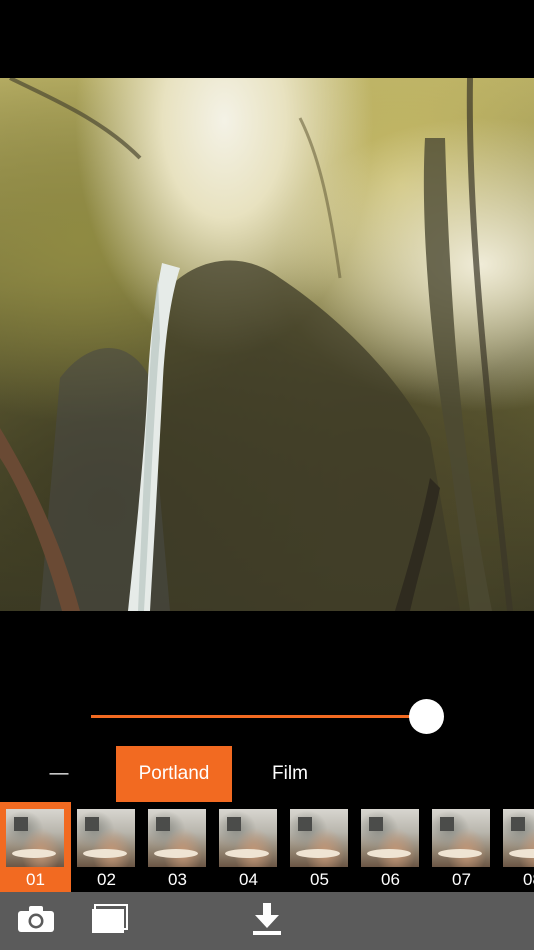 This screenshot has width=534, height=950. Describe the element at coordinates (35, 879) in the screenshot. I see `thumbnail-label: 01` at that location.